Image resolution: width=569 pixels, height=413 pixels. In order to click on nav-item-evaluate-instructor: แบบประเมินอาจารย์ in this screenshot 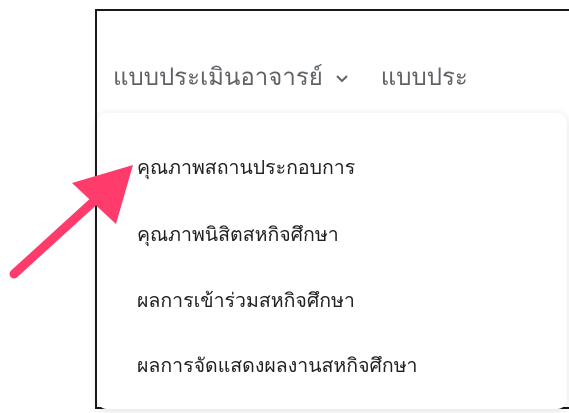, I will do `click(247, 76)`.